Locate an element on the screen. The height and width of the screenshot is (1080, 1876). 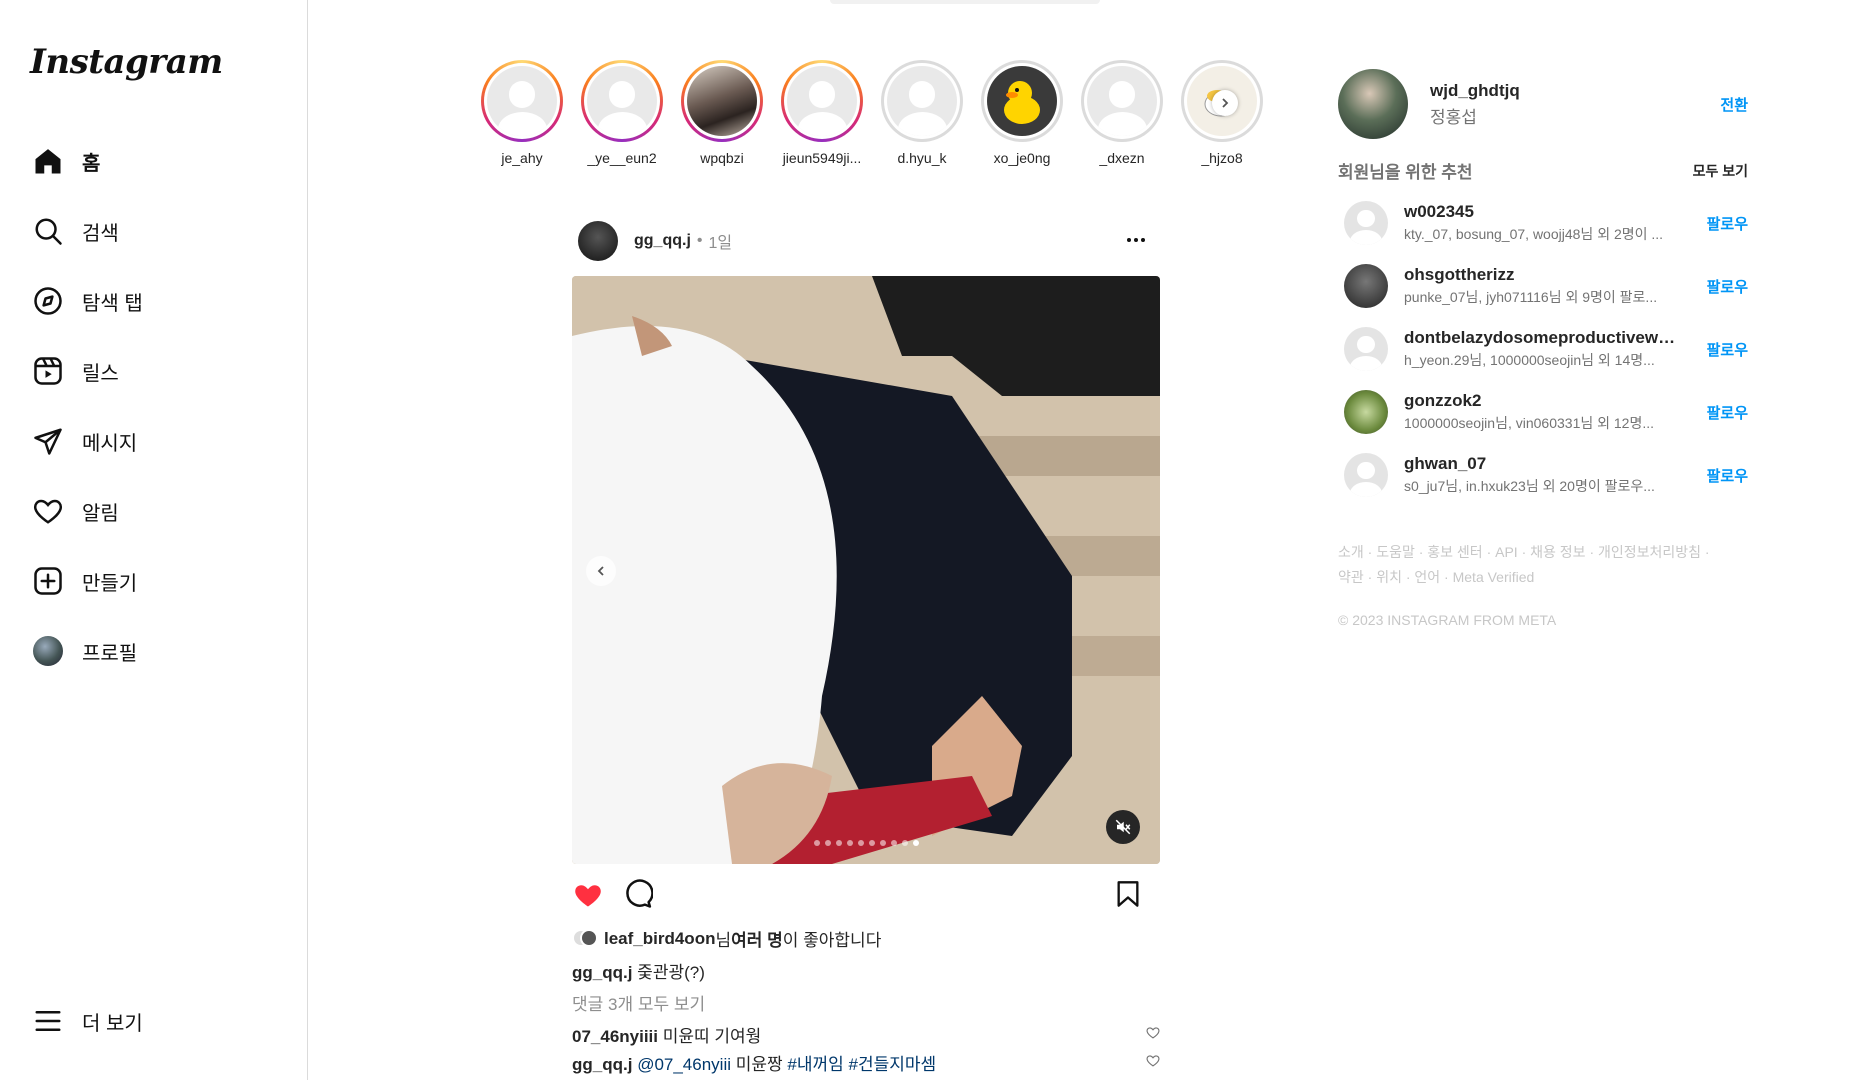
nav-home: 홈 is located at coordinates (155, 161).